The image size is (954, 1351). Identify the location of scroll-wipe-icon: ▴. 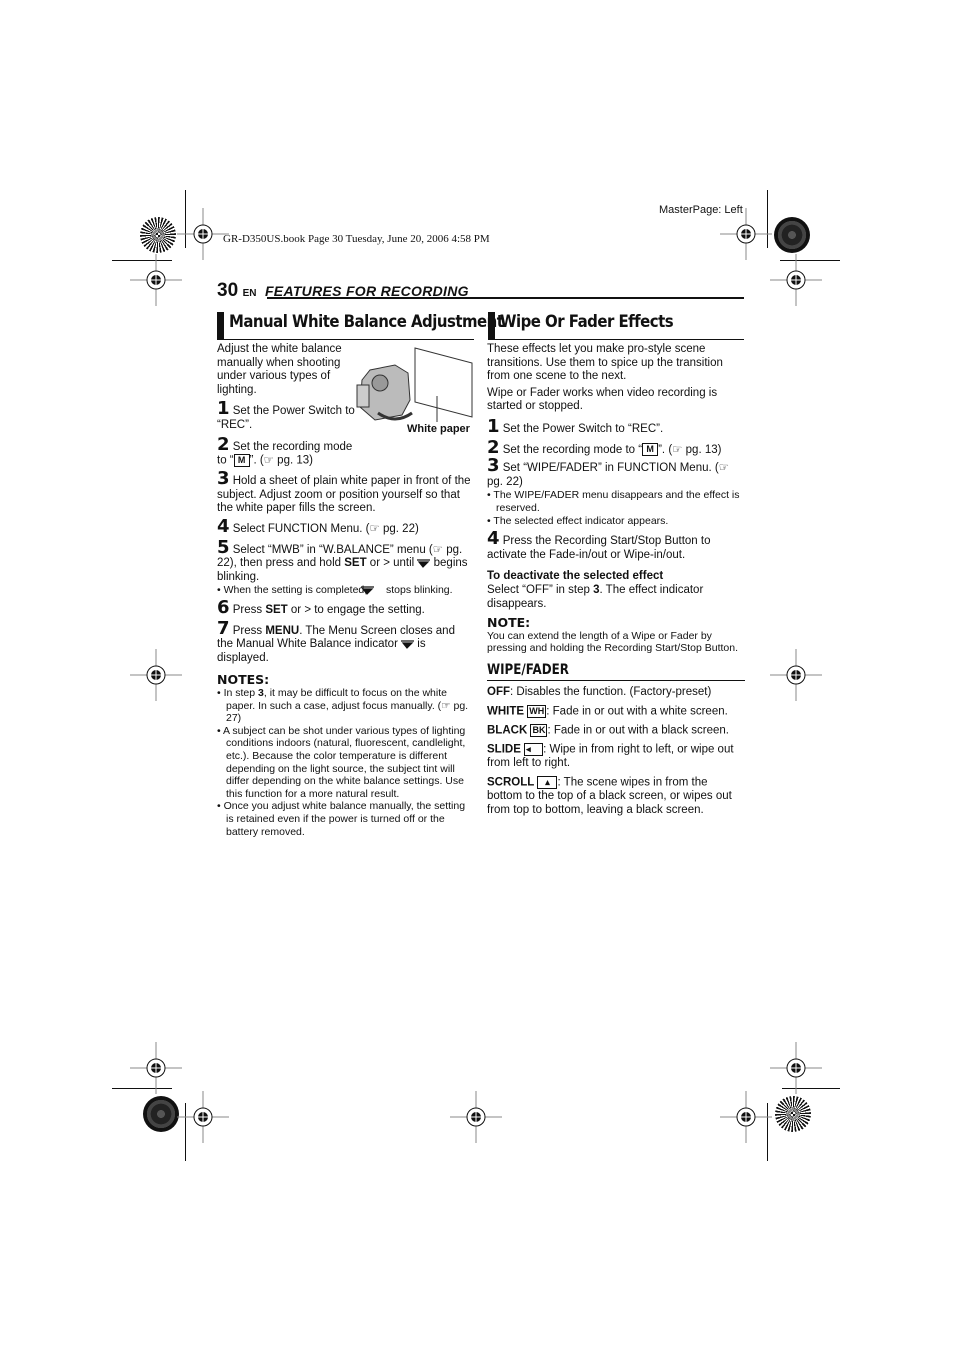
(547, 783).